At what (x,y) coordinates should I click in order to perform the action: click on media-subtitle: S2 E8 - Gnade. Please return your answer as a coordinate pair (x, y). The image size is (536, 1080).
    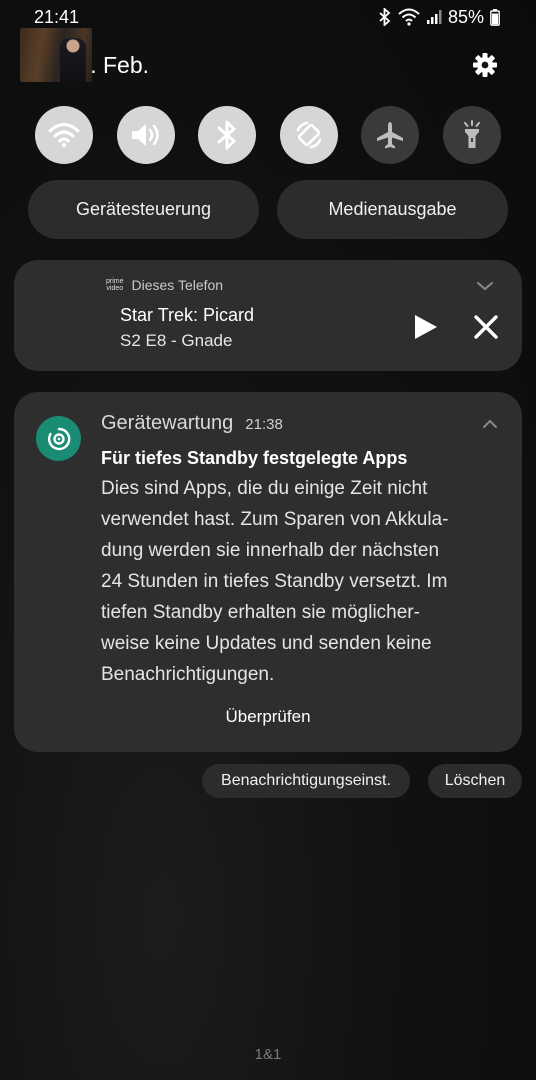
    Looking at the image, I should click on (176, 340).